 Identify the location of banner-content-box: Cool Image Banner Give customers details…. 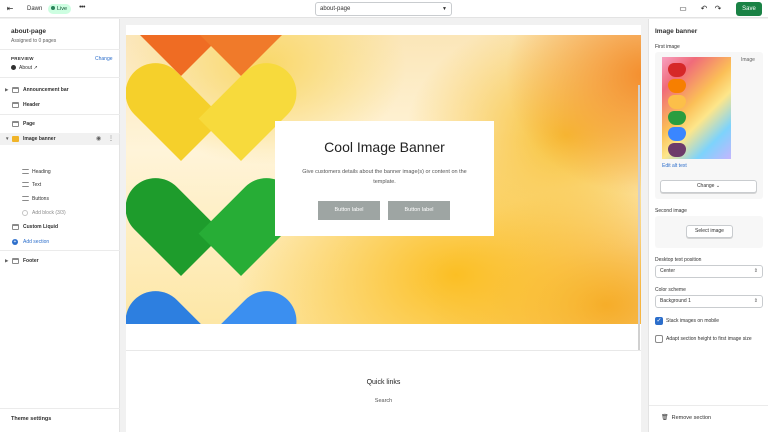
(384, 178).